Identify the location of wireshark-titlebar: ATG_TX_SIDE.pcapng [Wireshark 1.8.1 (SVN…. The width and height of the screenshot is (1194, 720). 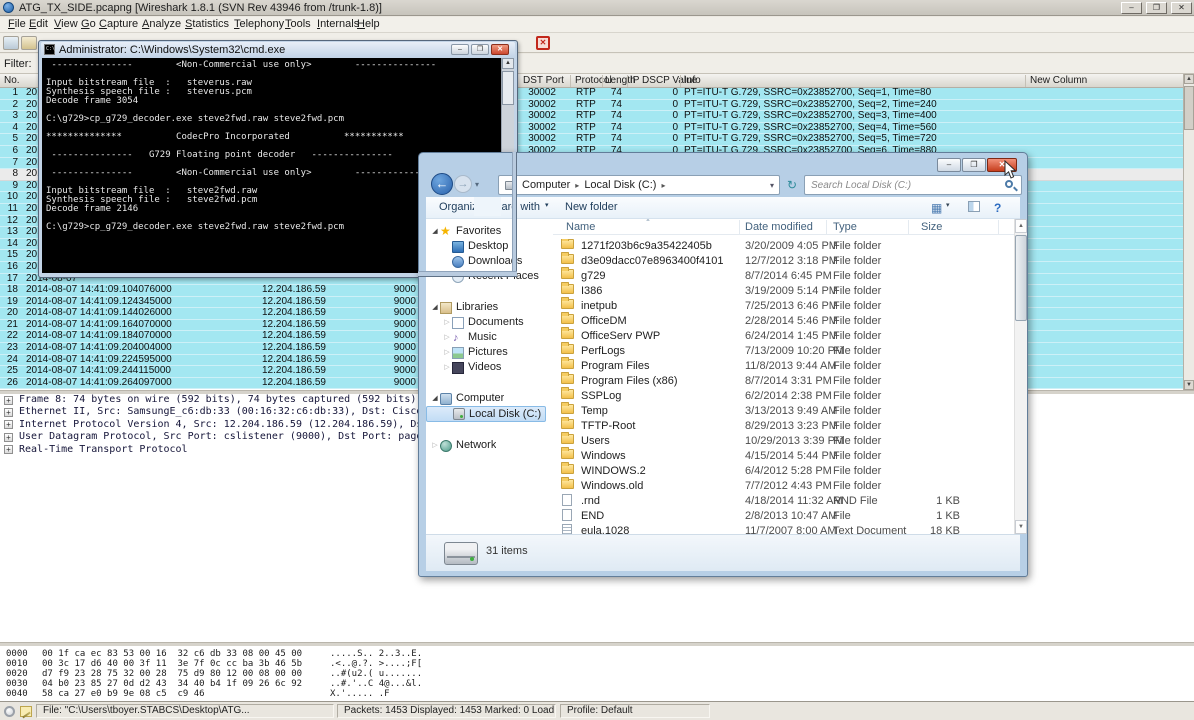
(597, 8).